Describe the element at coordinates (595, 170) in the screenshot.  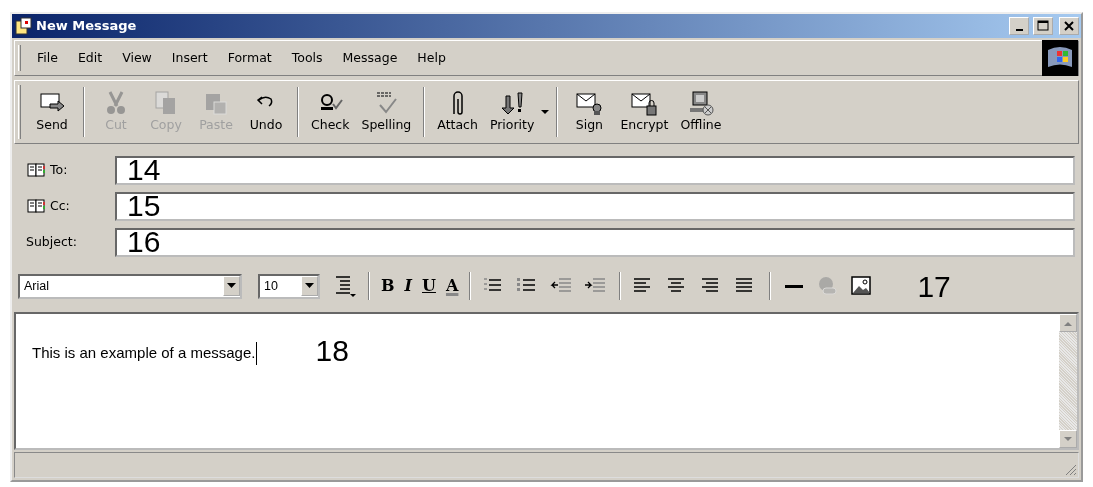
I see `text-field: 14` at that location.